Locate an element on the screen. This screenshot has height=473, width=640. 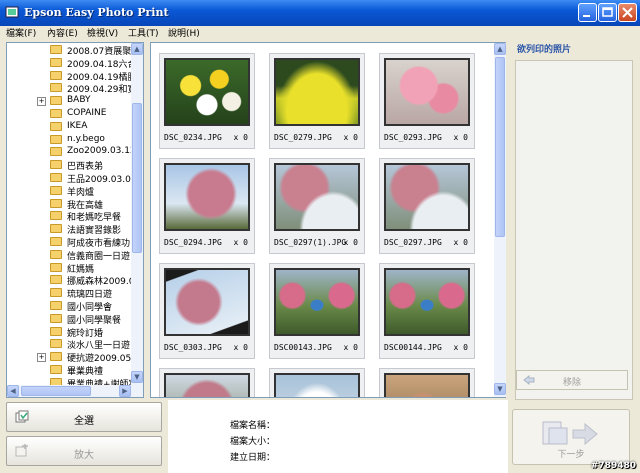
thumbs-scroll-down-icon: ▼ is located at coordinates (500, 389).